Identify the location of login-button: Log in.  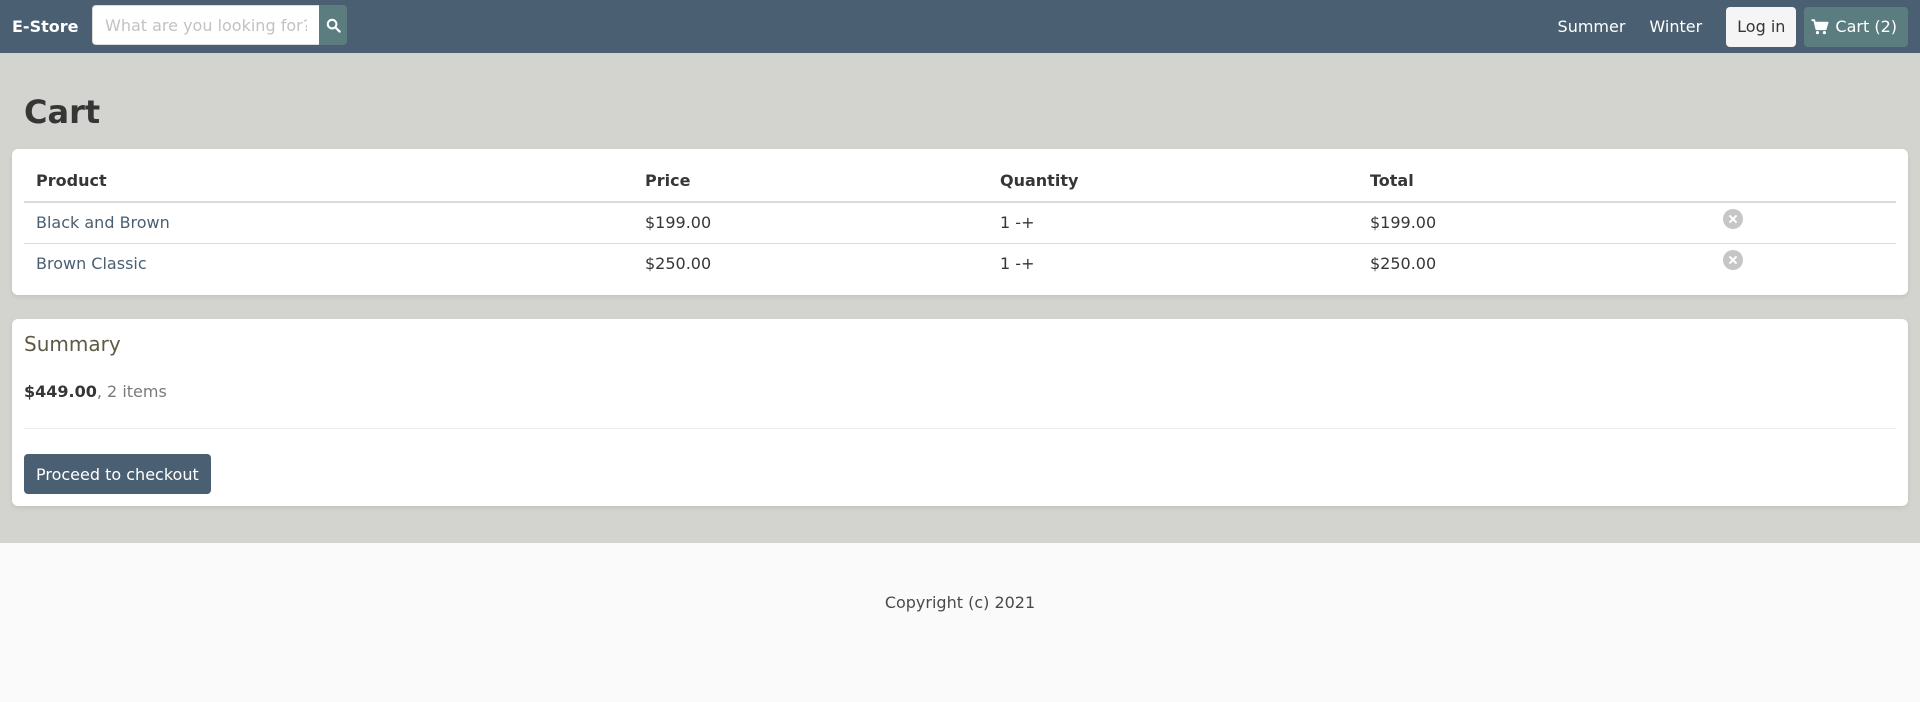
(1761, 26).